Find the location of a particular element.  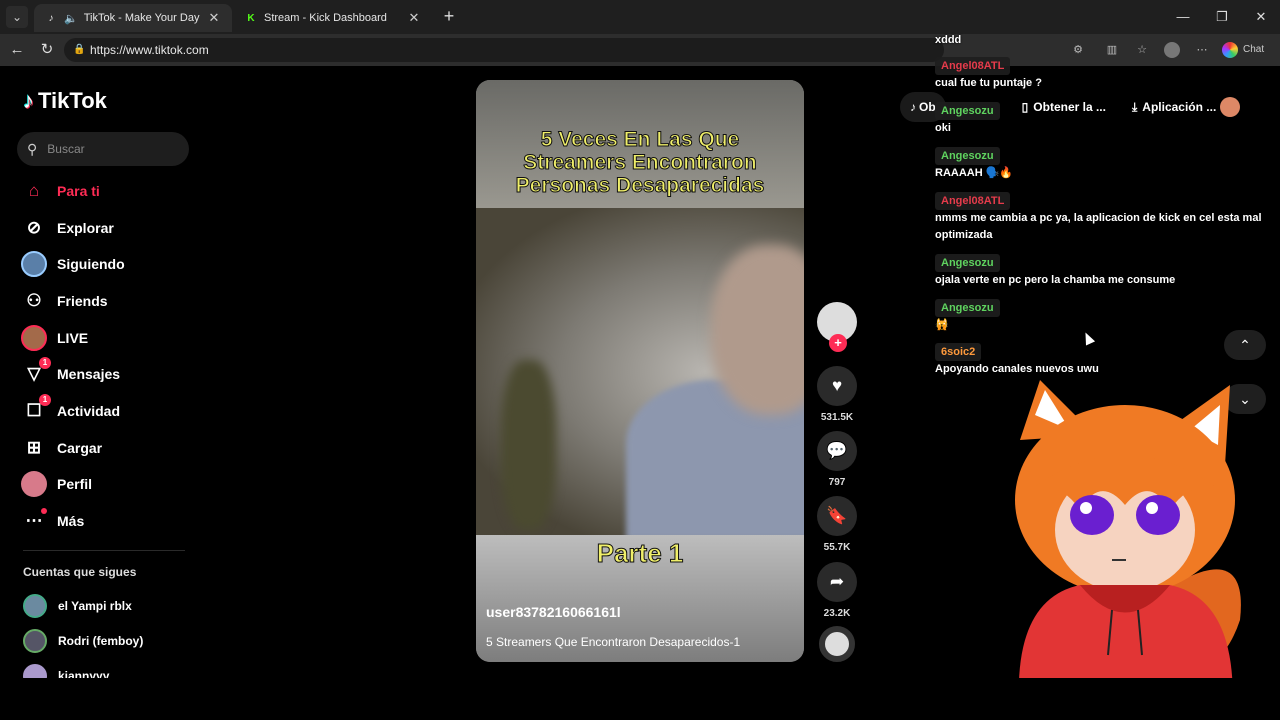

nav-label: Mensajes is located at coordinates (89, 374).